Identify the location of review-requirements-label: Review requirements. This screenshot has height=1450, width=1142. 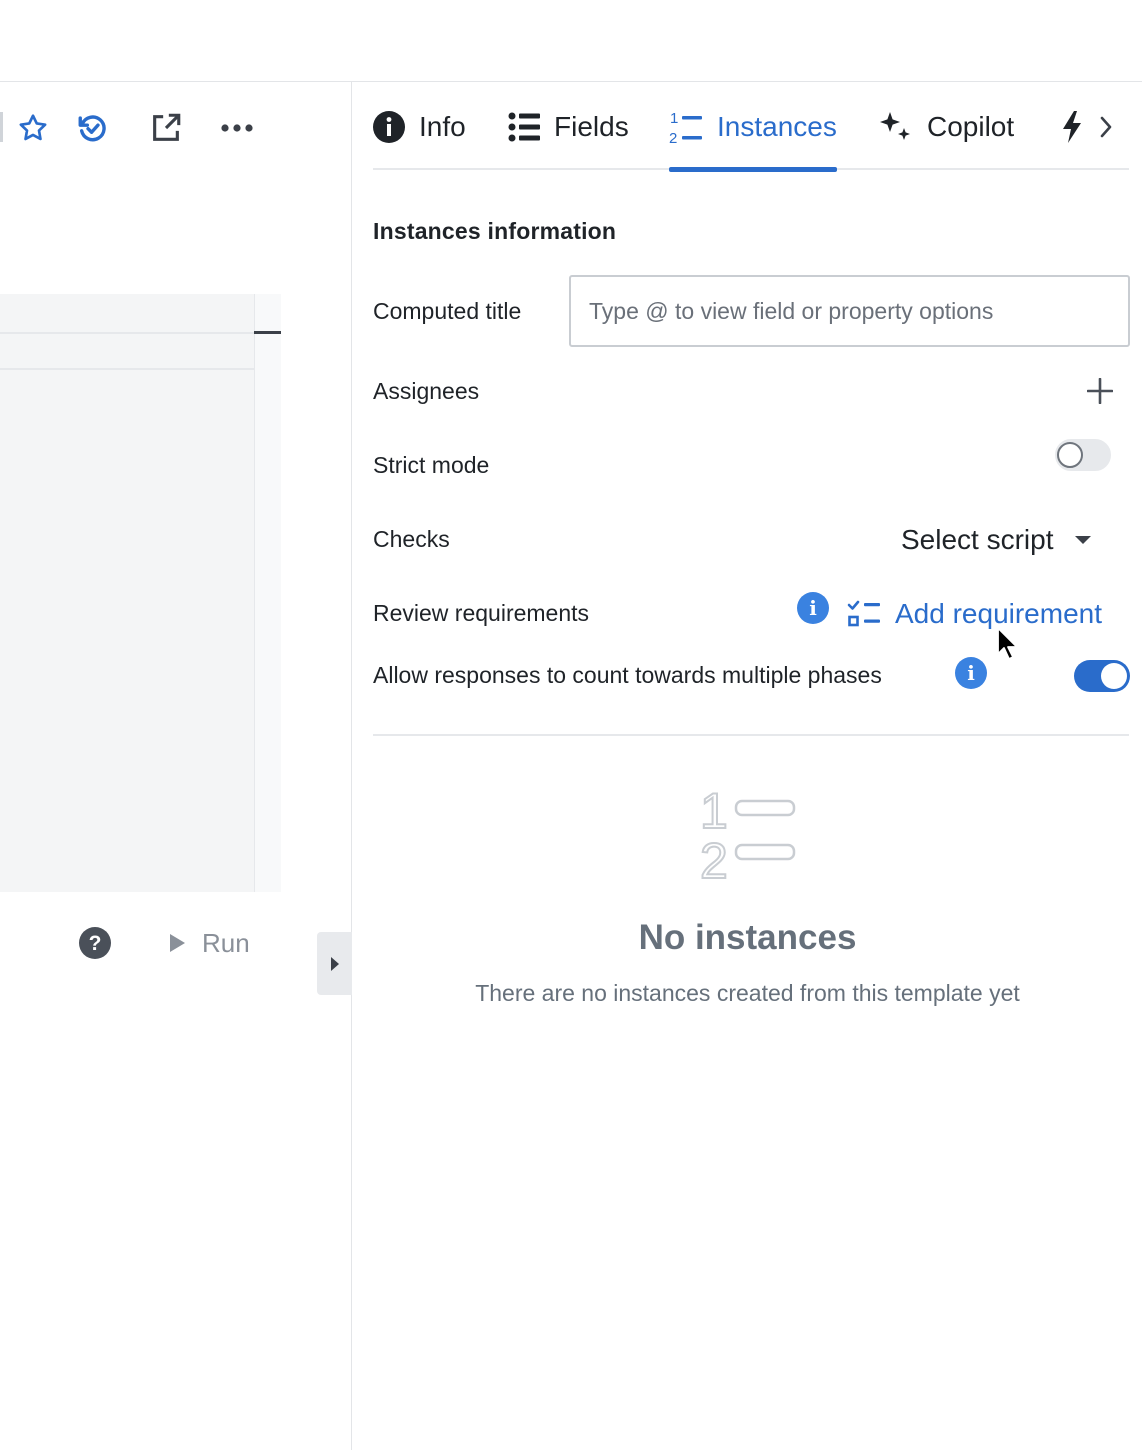
(481, 613).